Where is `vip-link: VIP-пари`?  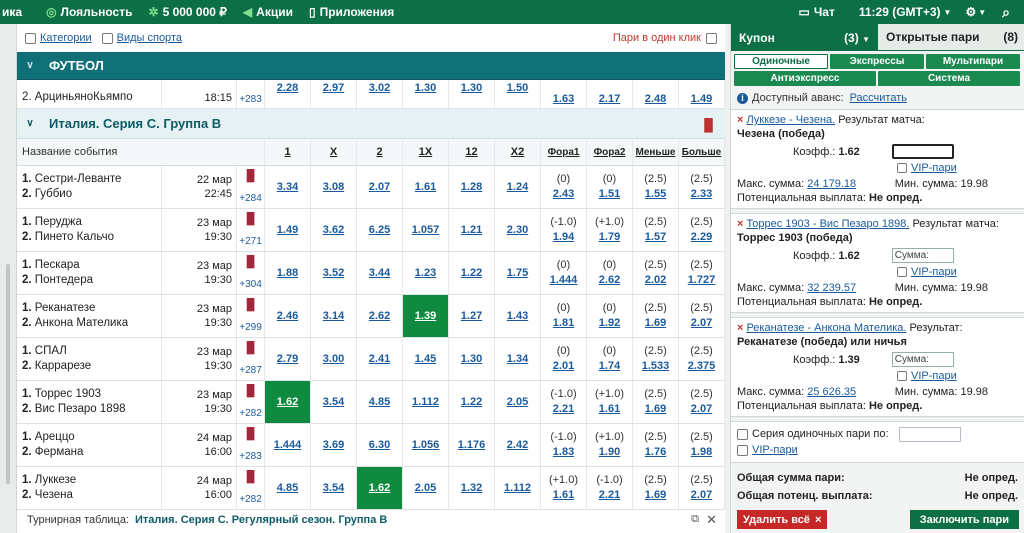 vip-link: VIP-пари is located at coordinates (934, 272).